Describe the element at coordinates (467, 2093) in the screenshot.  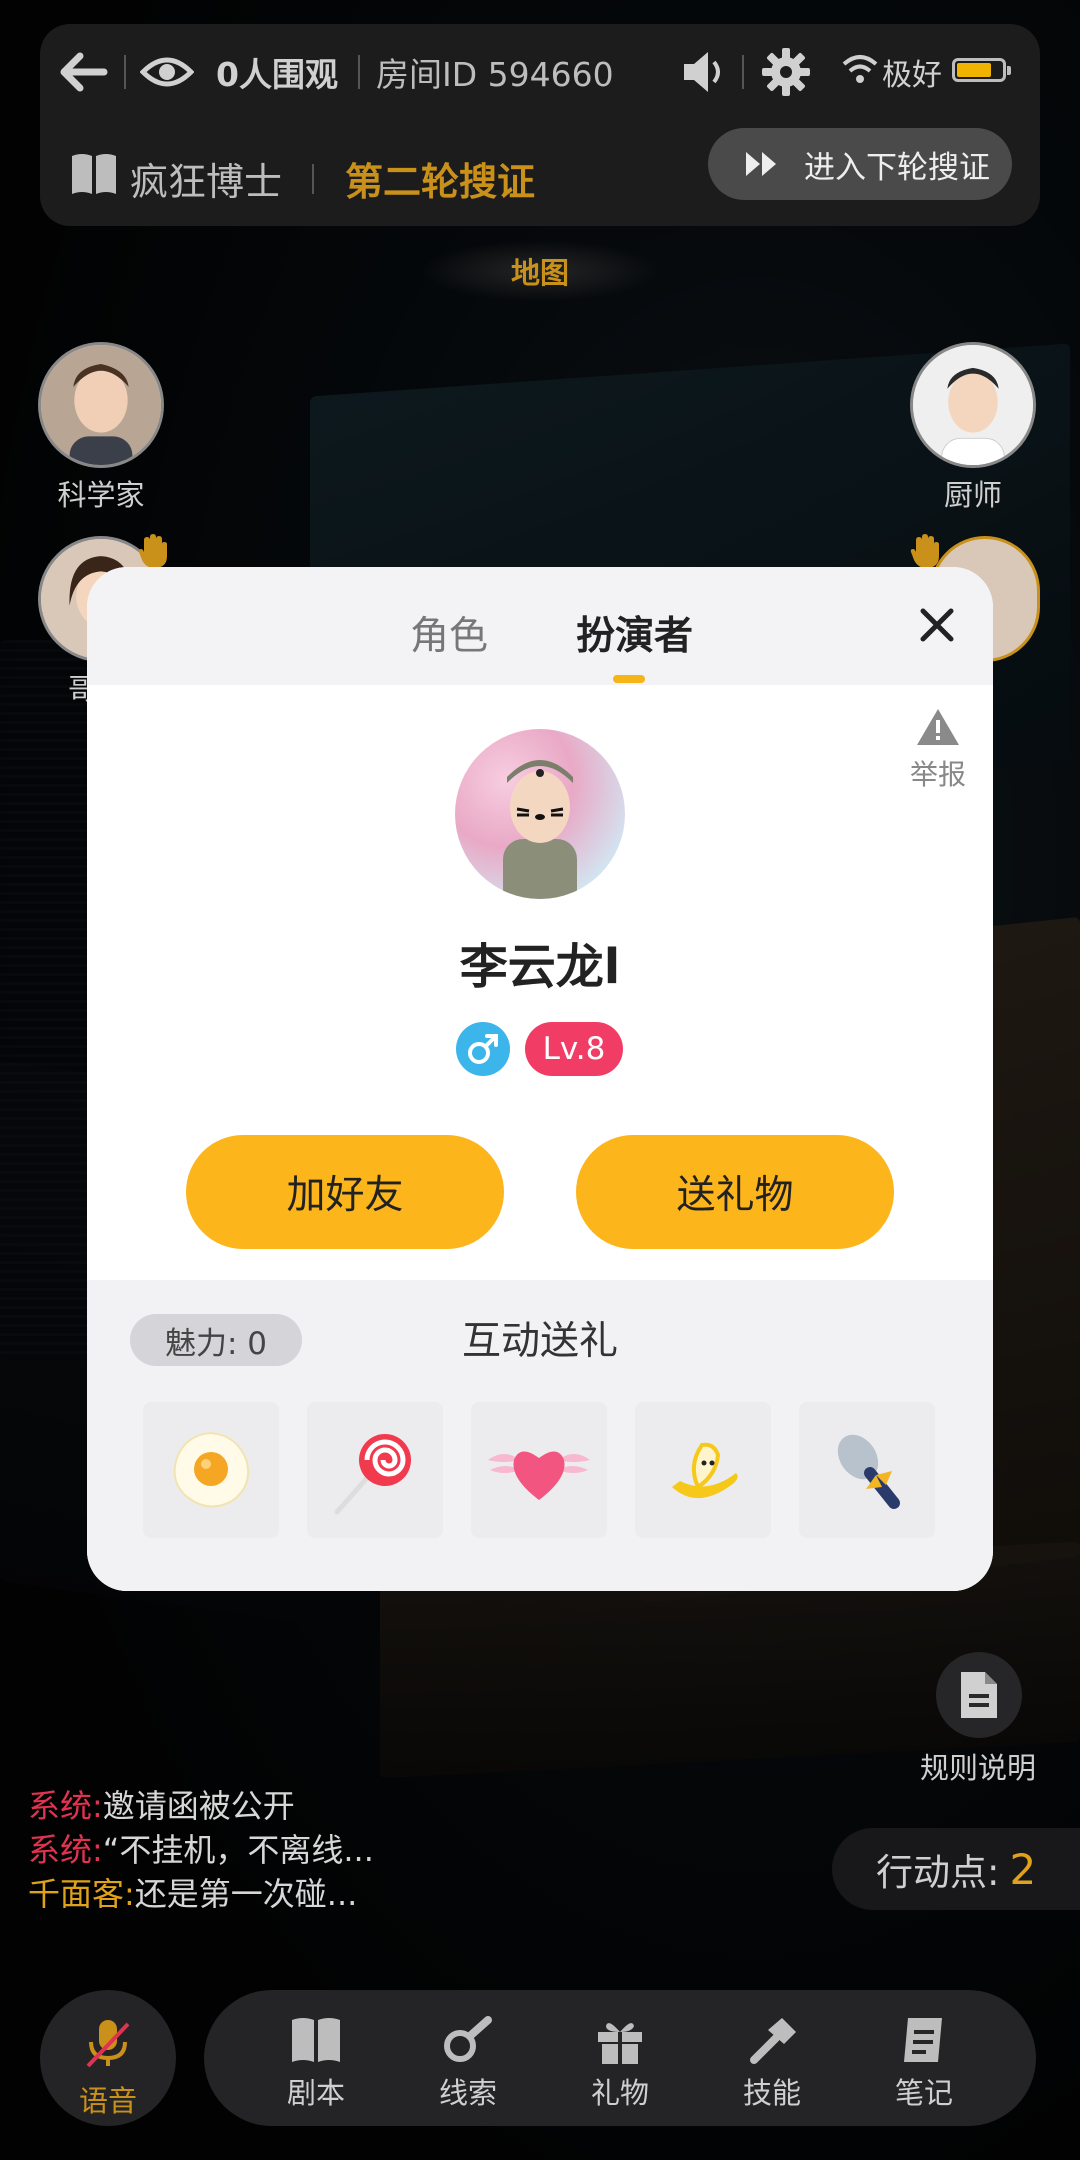
I see `nav-label: 线索` at that location.